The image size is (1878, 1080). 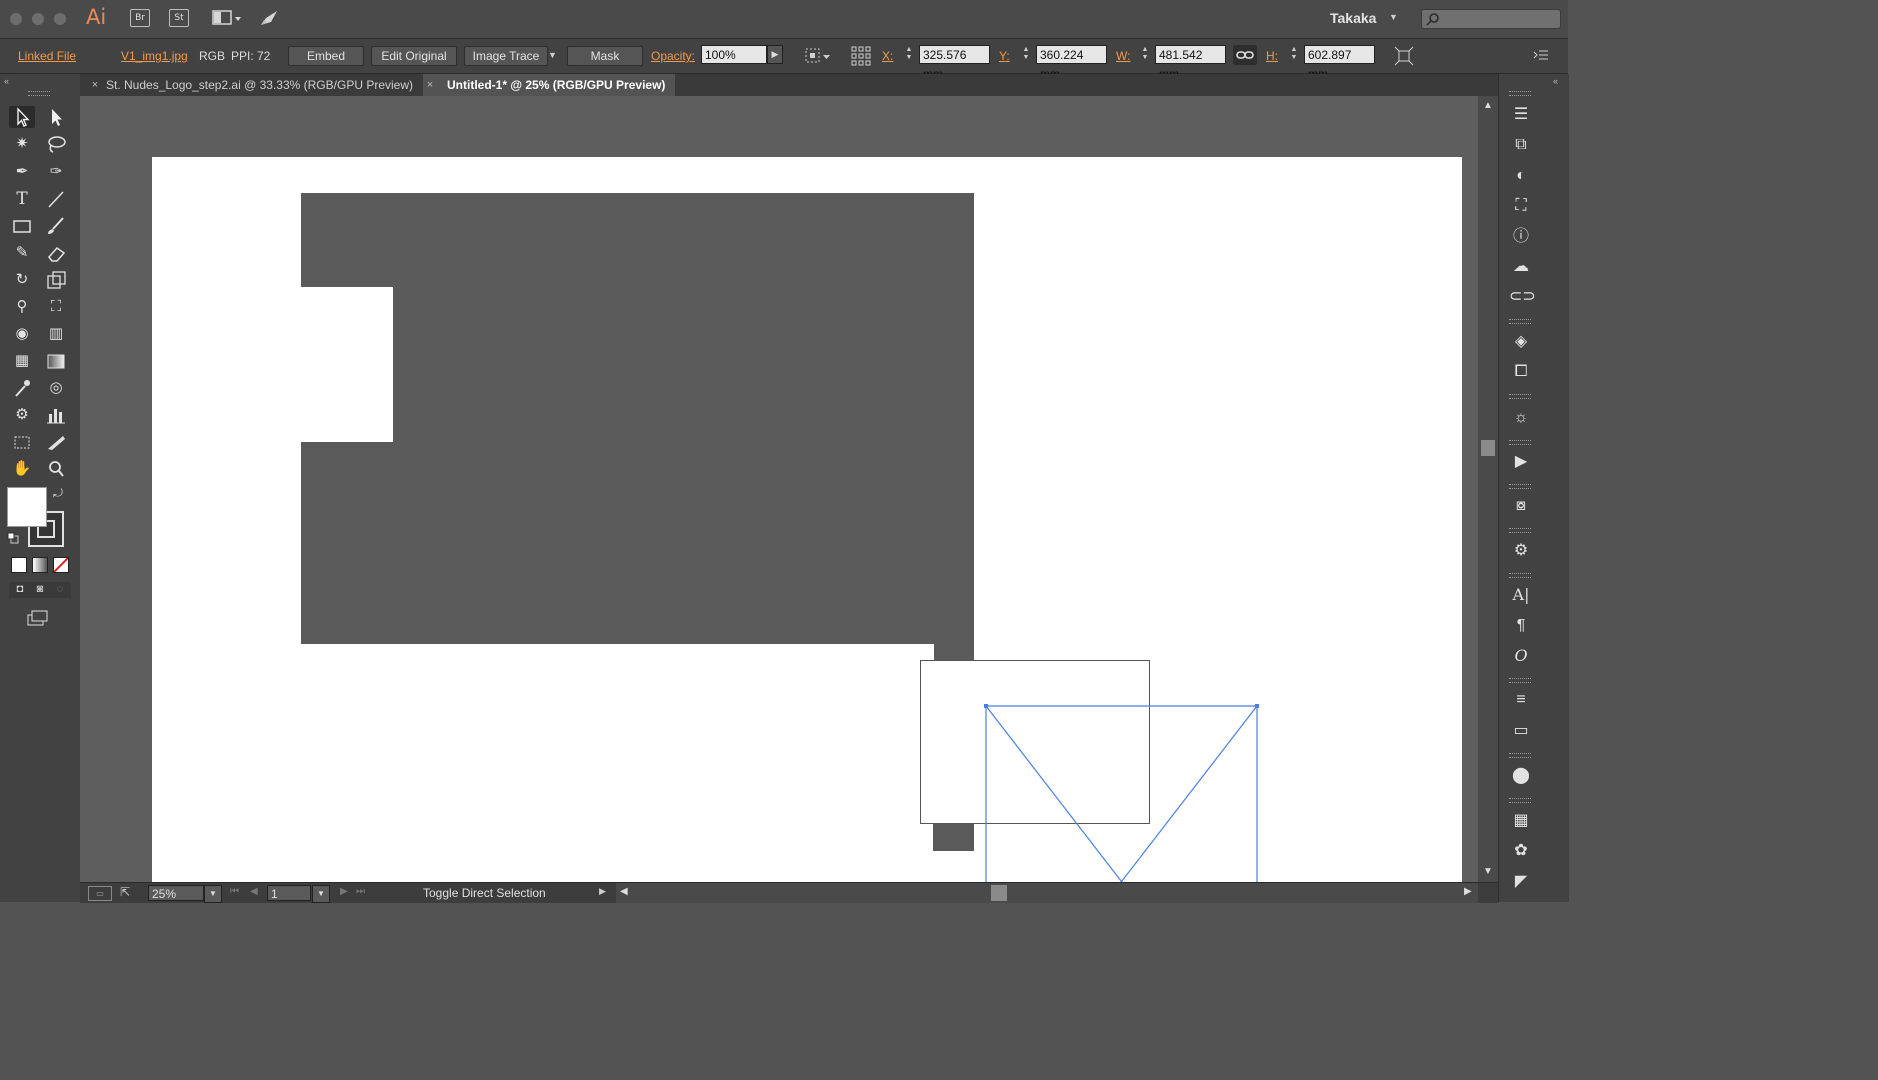 I want to click on rectangle-tool, so click(x=22, y=226).